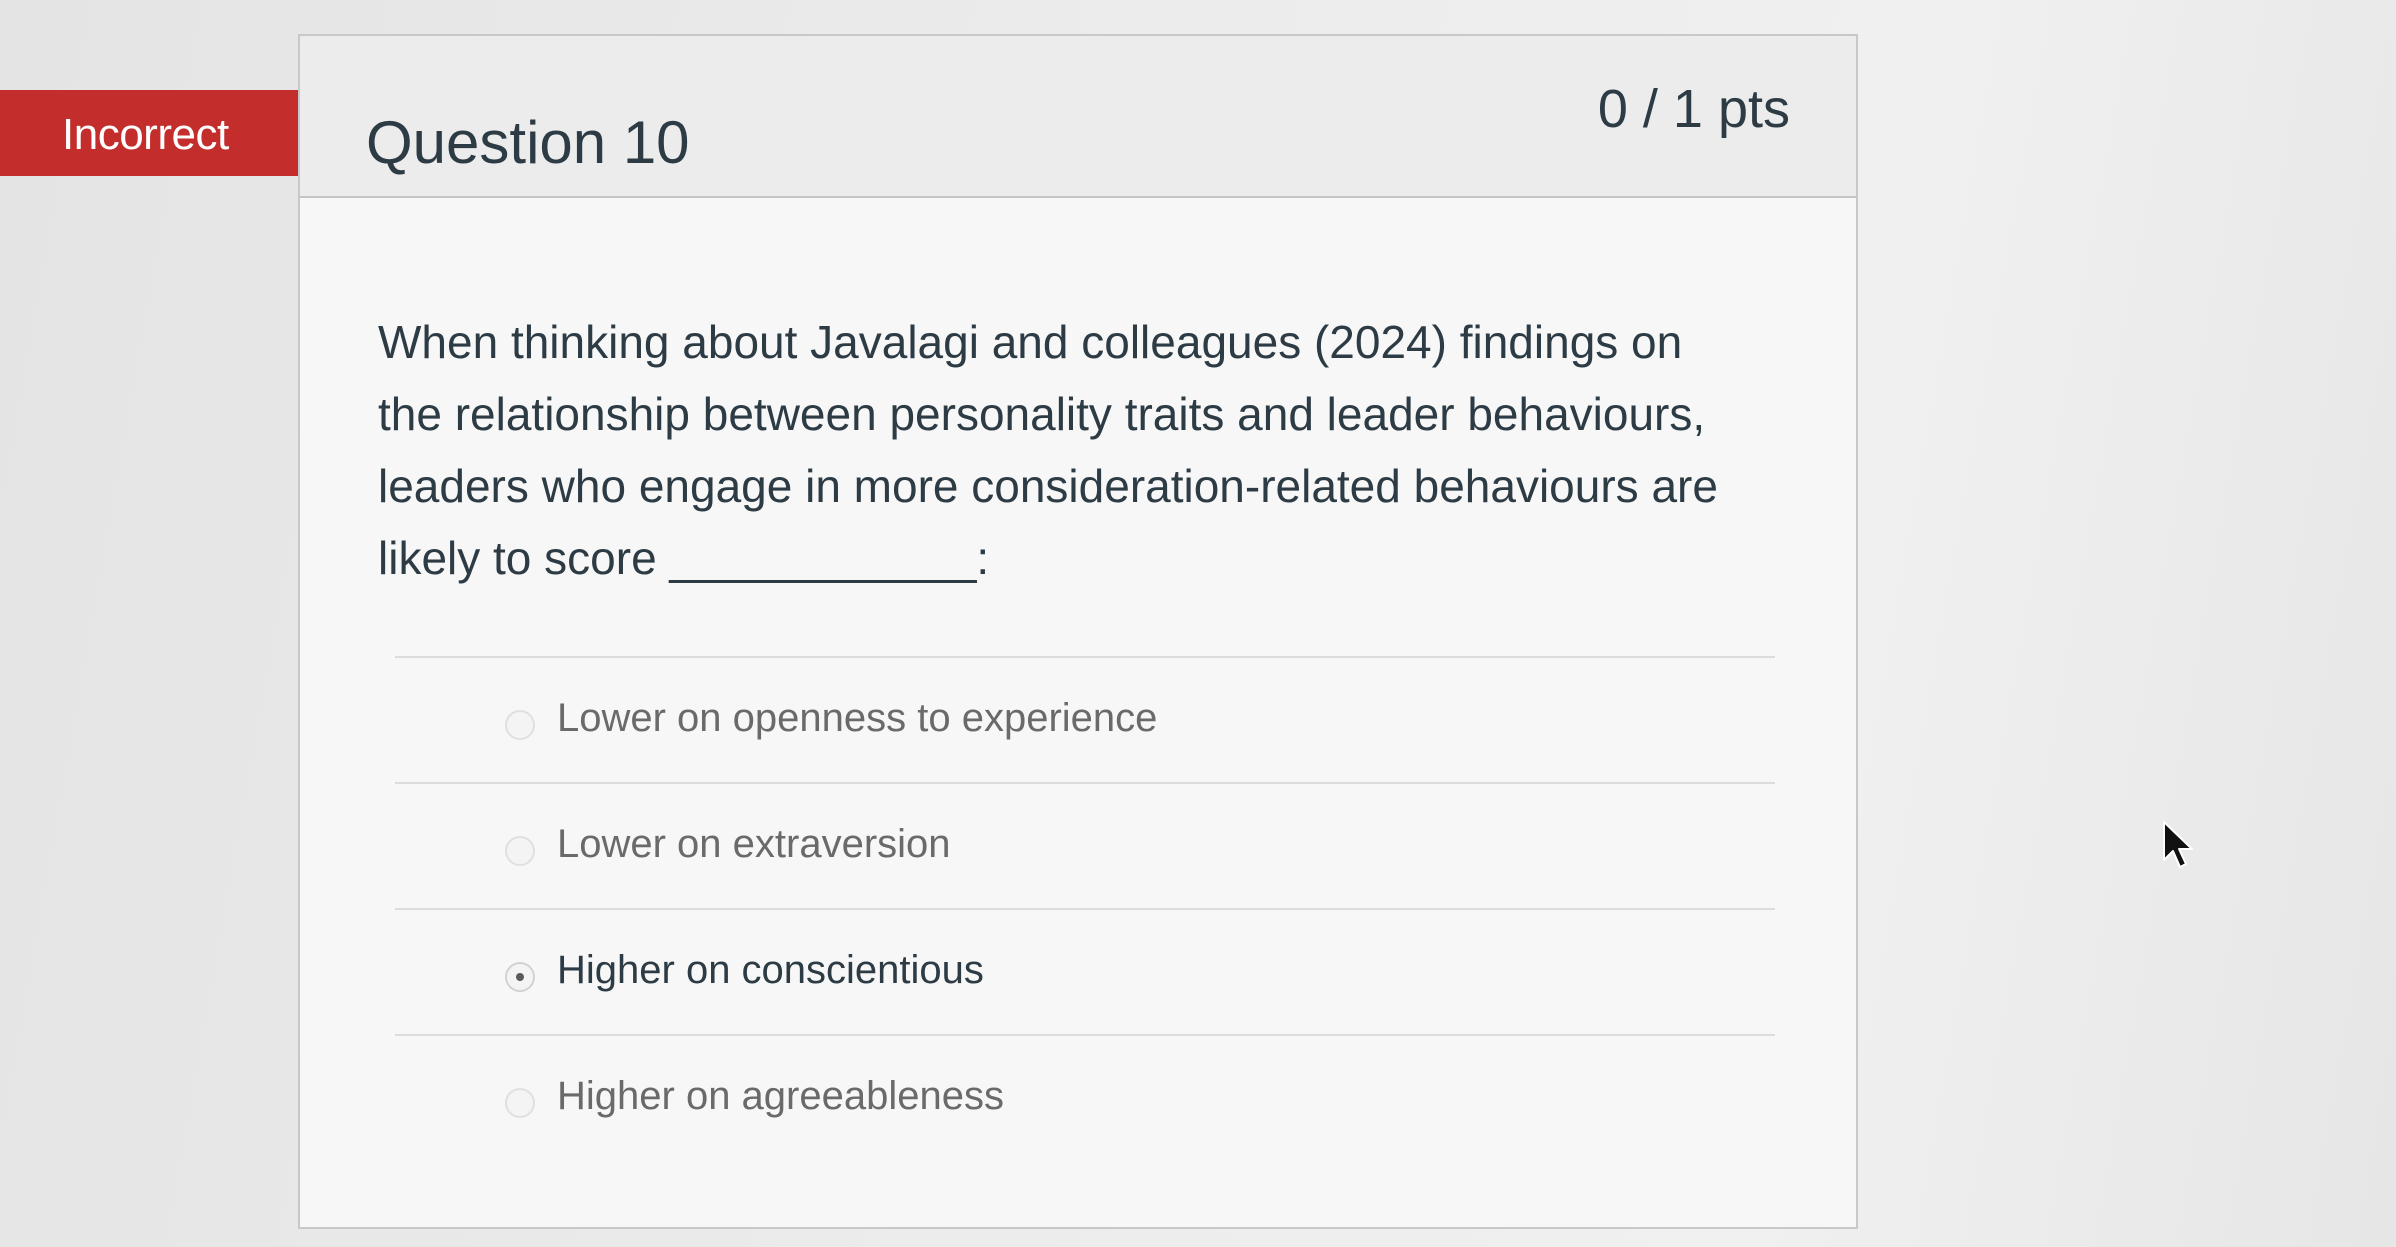 This screenshot has width=2396, height=1247. I want to click on answer-label: Higher on agreeableness, so click(780, 1096).